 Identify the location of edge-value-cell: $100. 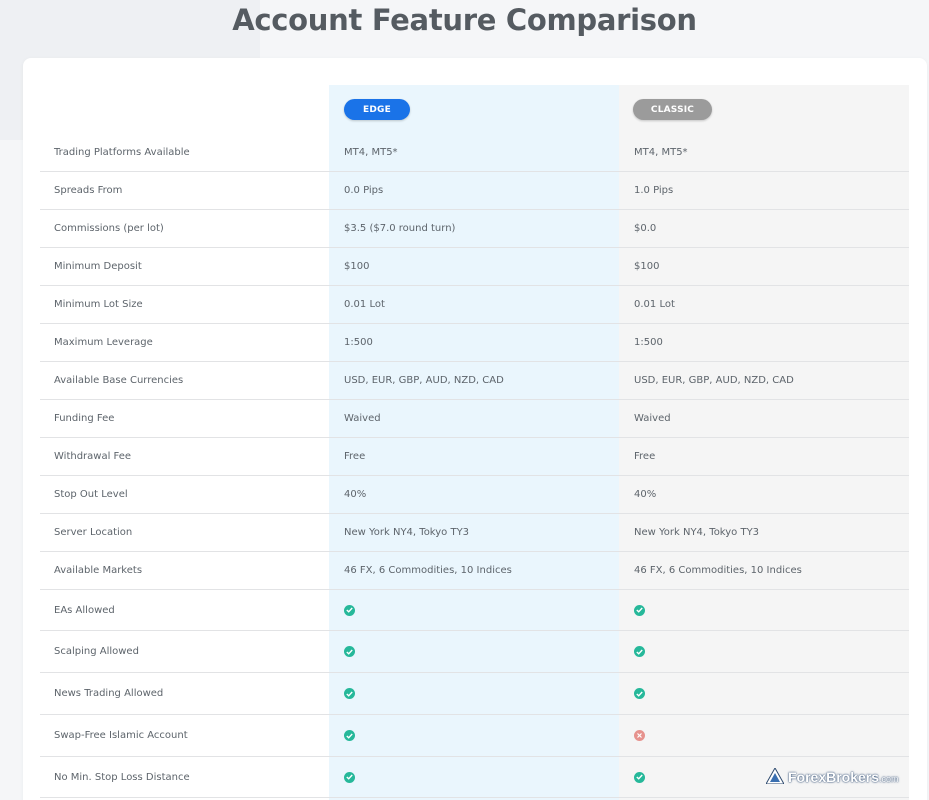
(484, 266).